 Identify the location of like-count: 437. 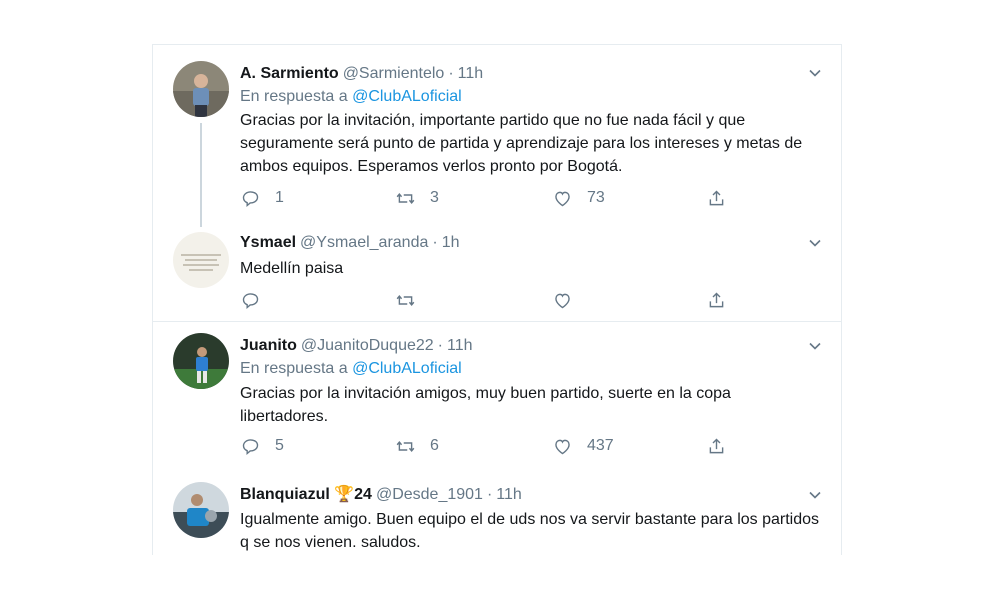
(600, 445).